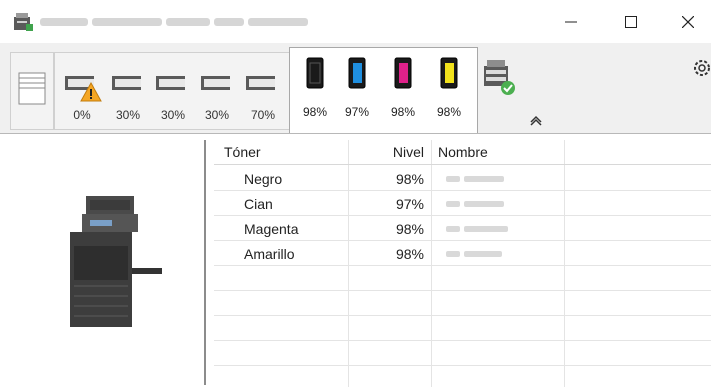 The height and width of the screenshot is (387, 711). Describe the element at coordinates (269, 254) in the screenshot. I see `table-row-toner: Amarillo` at that location.